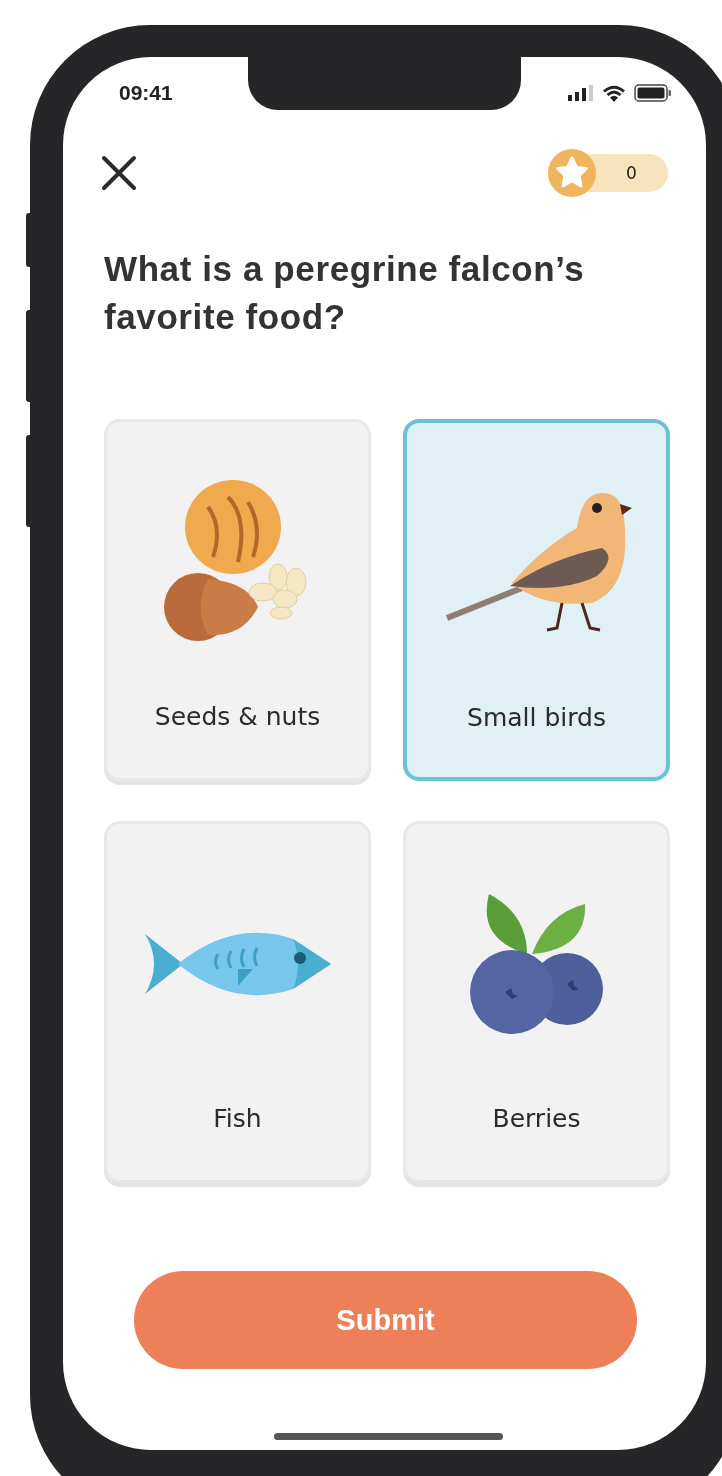  Describe the element at coordinates (119, 173) in the screenshot. I see `close-button` at that location.